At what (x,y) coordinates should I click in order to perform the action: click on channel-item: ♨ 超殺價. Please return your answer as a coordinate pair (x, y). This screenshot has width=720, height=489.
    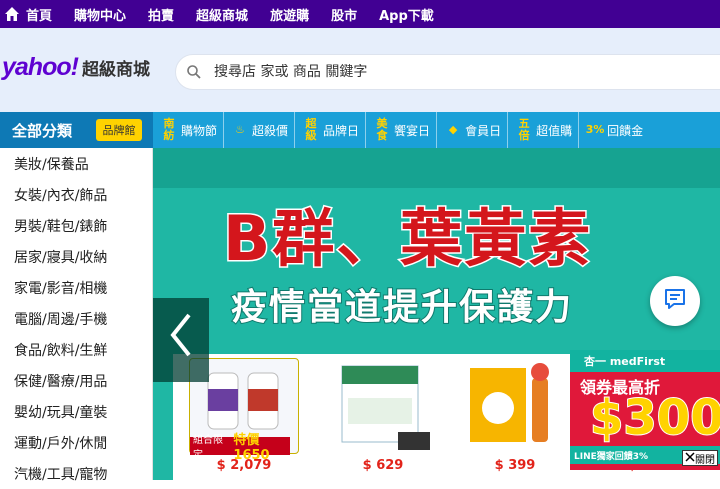
    Looking at the image, I should click on (260, 130).